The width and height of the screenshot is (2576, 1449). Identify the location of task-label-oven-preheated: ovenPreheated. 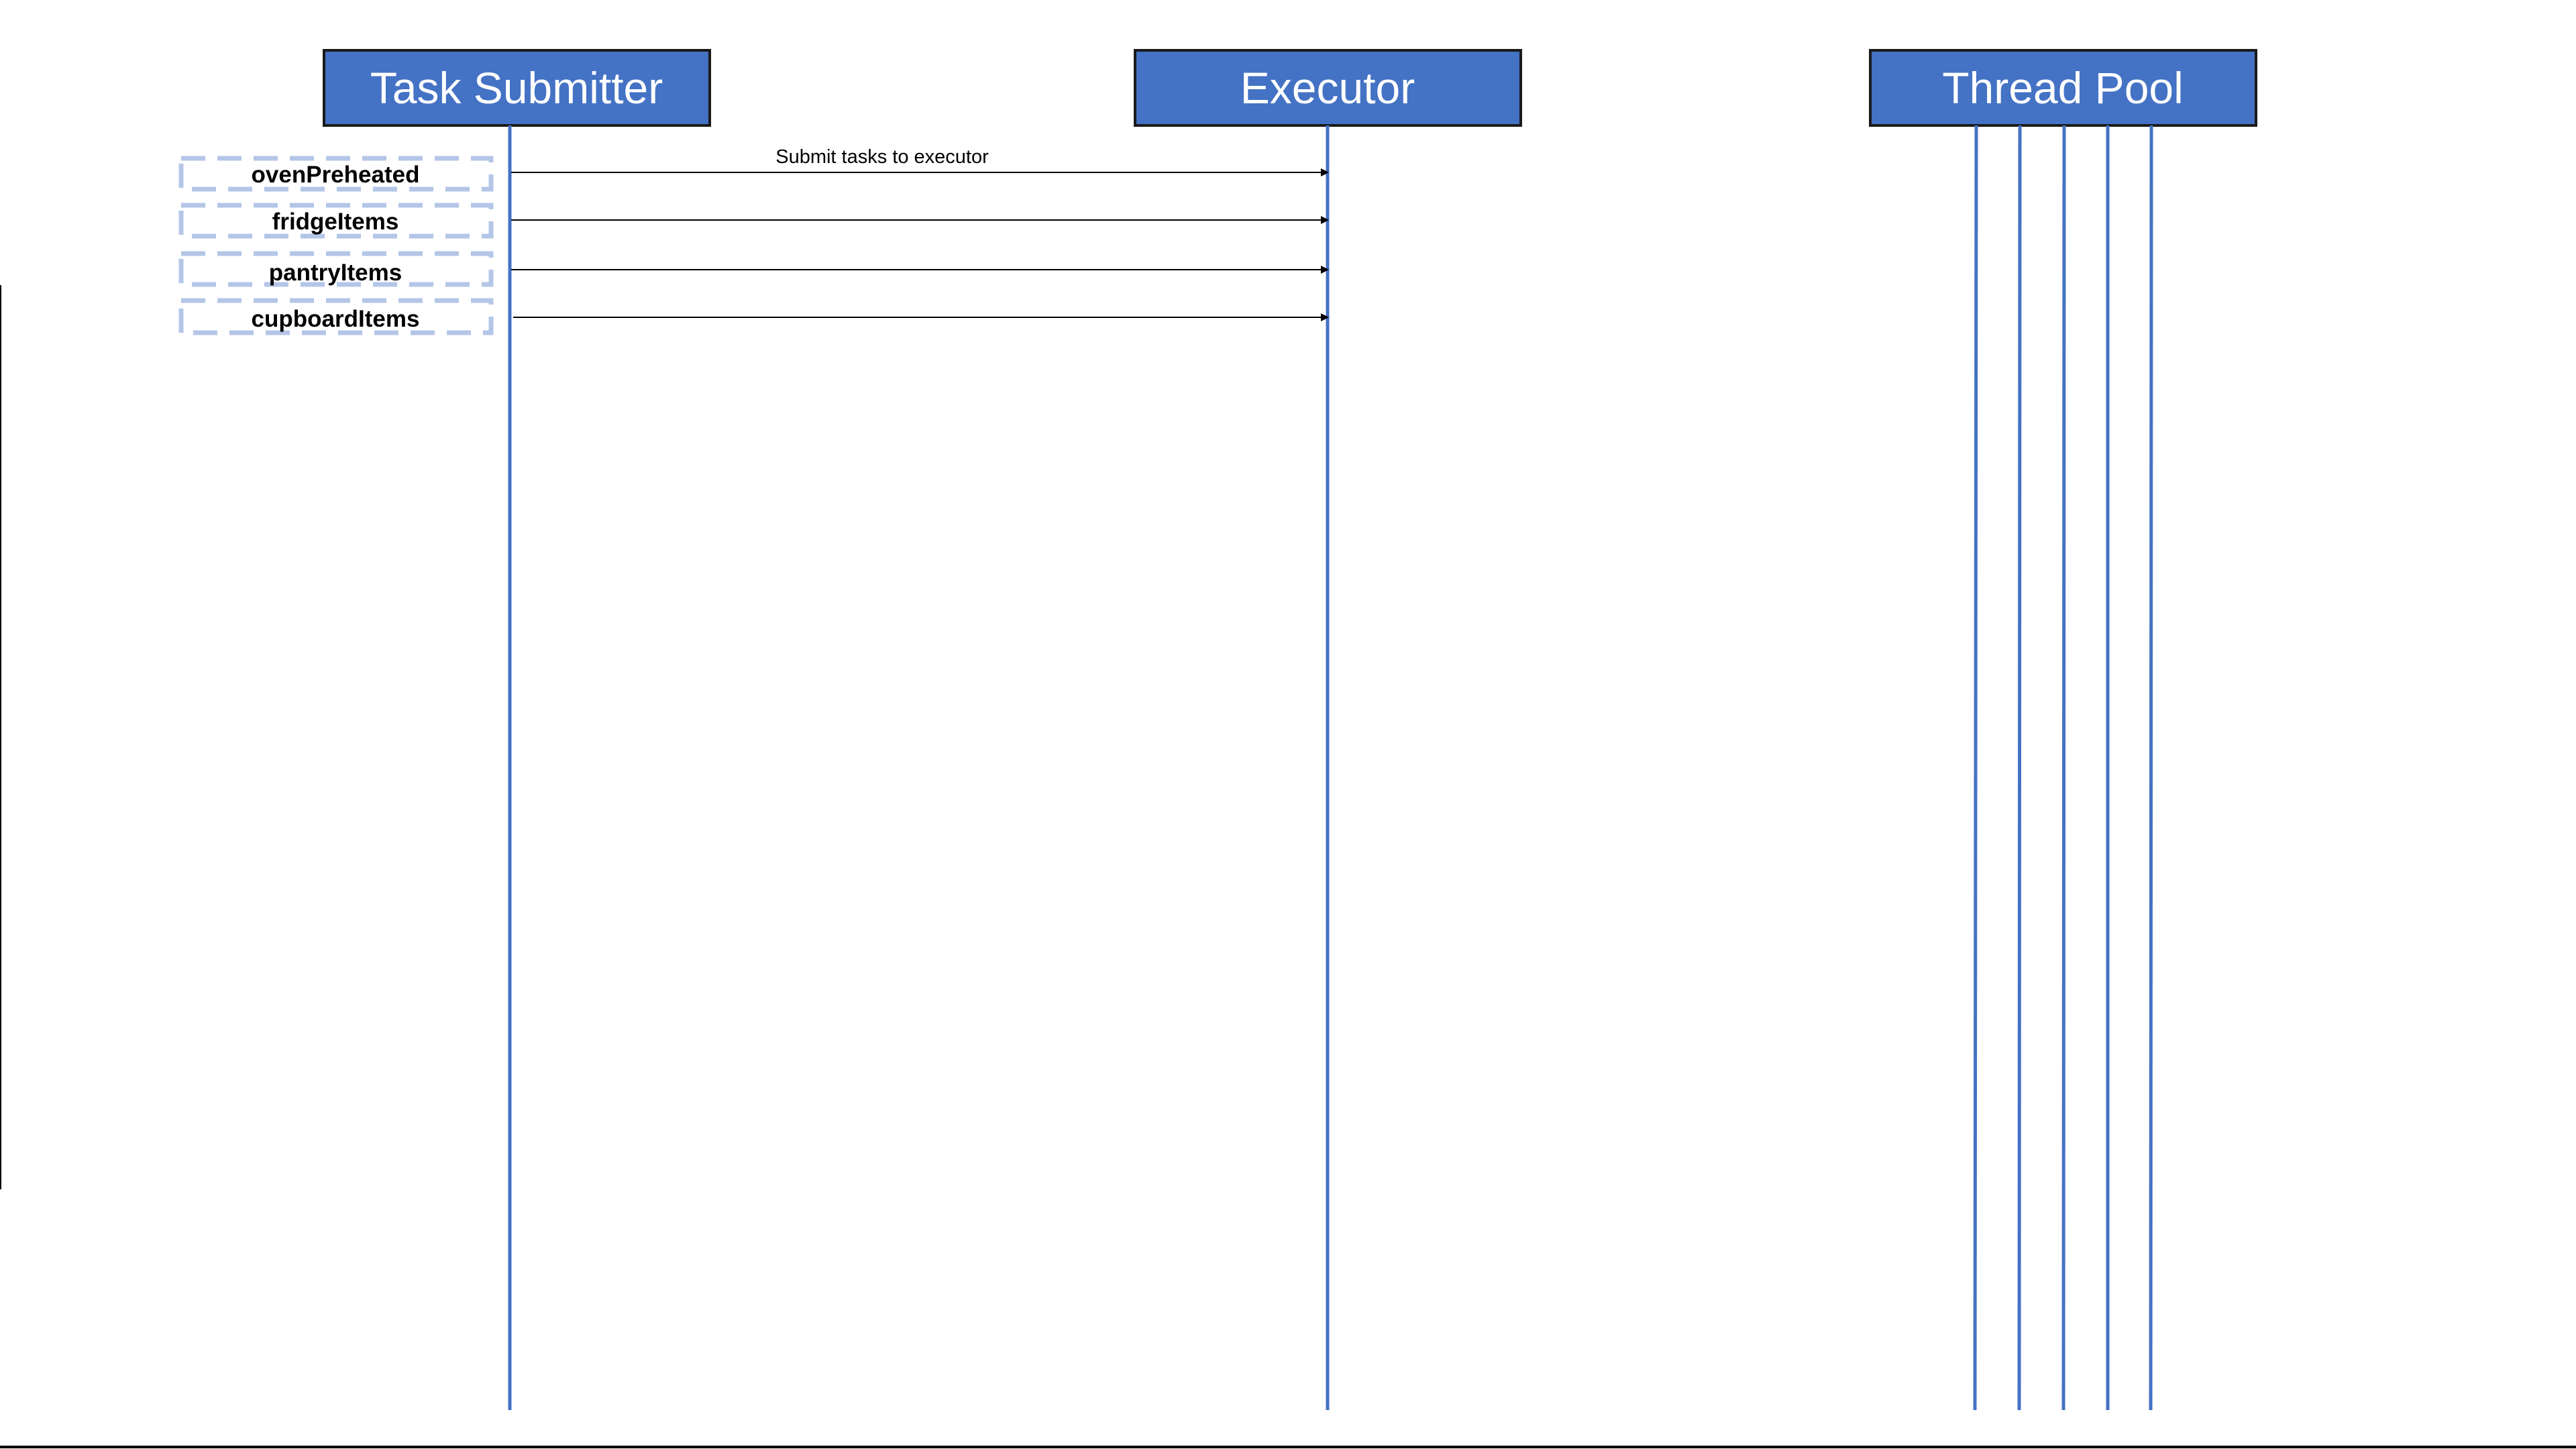
(336, 175).